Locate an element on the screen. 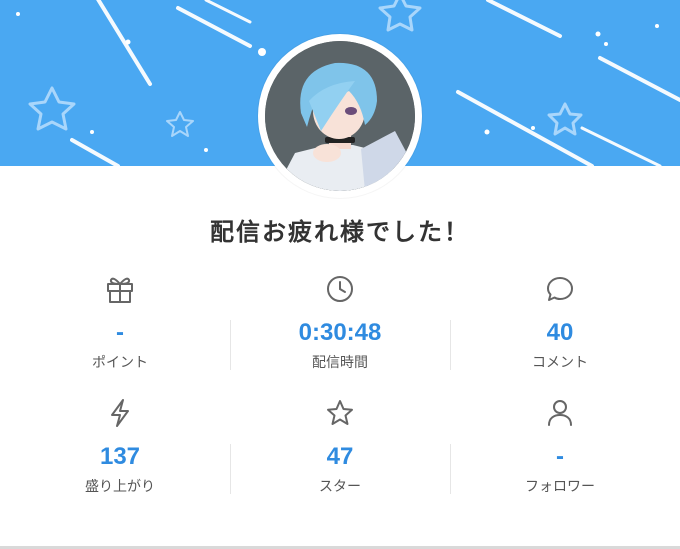  avatar-illustration-icon is located at coordinates (340, 116).